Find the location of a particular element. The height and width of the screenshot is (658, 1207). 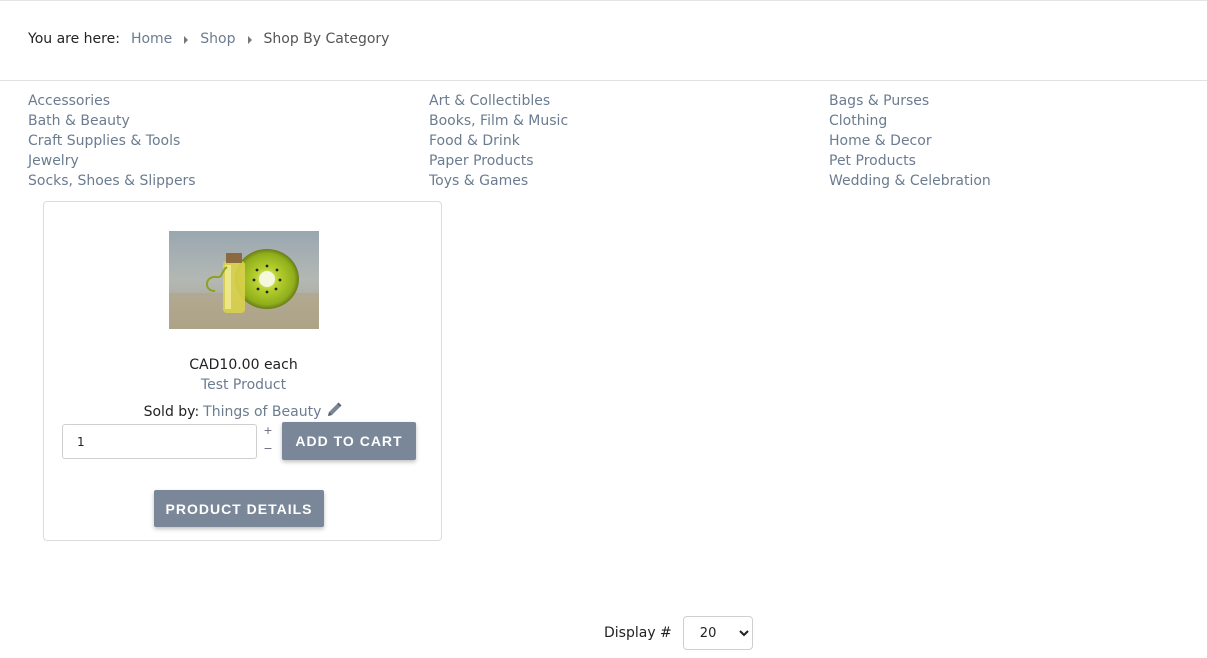

quantity-input is located at coordinates (159, 441).